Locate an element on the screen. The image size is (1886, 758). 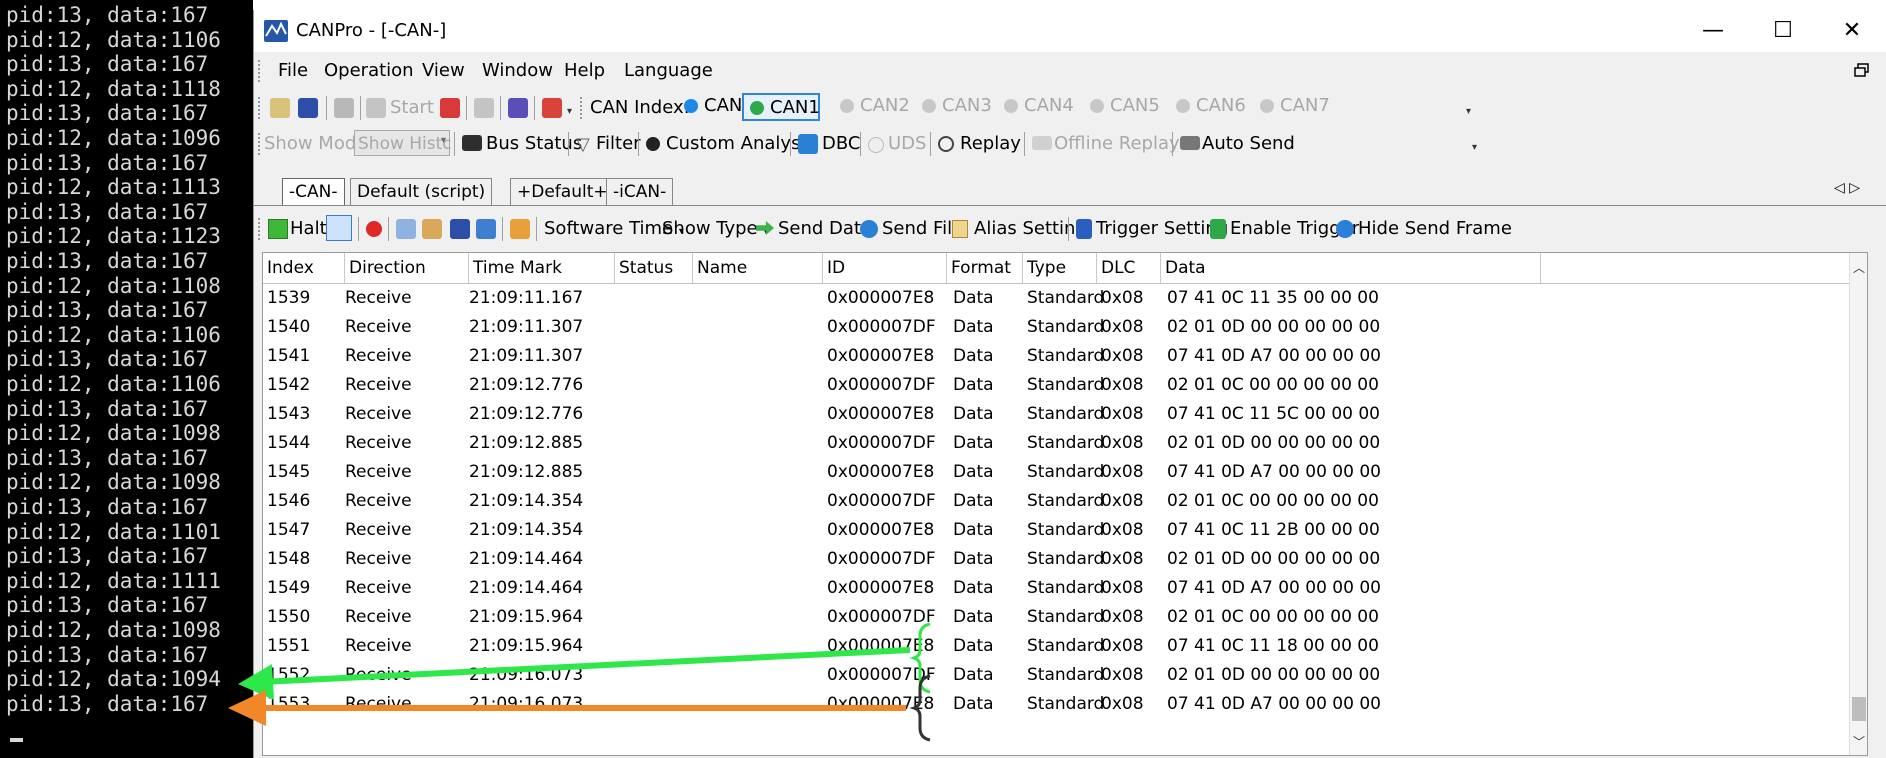
green-arrow-head-icon is located at coordinates (256, 682).